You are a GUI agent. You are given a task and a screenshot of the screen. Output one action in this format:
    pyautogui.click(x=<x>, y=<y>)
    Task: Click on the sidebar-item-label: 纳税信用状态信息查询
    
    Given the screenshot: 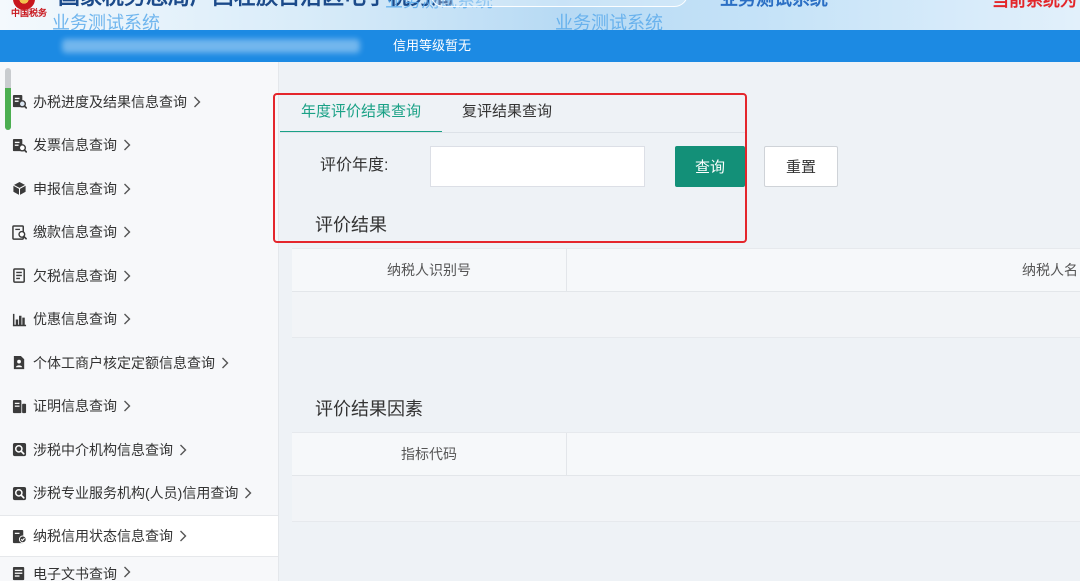 What is the action you would take?
    pyautogui.click(x=103, y=536)
    